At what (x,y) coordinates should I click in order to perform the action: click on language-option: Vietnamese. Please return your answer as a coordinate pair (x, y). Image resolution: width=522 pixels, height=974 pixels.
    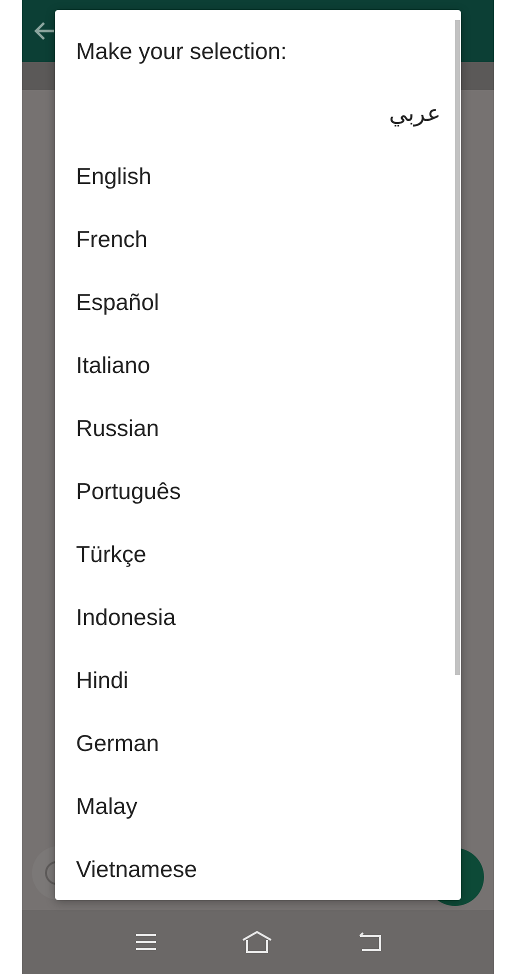
    Looking at the image, I should click on (258, 869).